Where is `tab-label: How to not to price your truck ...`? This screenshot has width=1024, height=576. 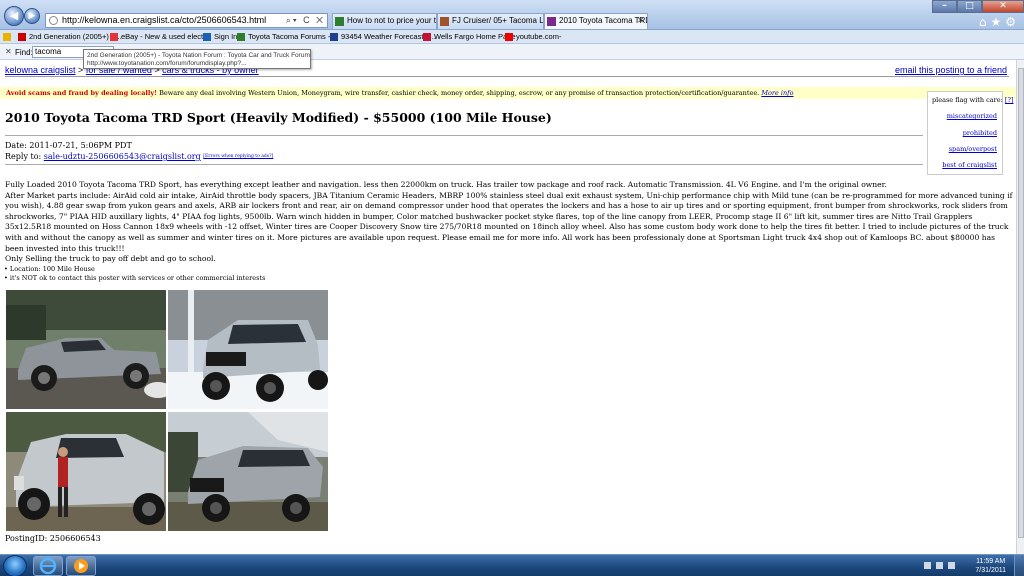
tab-label: How to not to price your truck ... is located at coordinates (391, 20).